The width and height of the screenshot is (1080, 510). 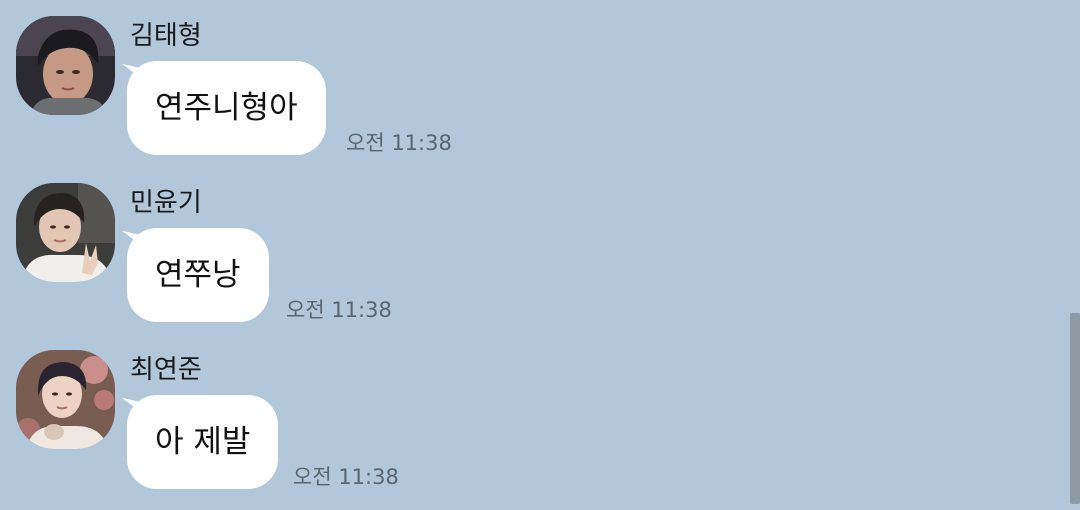 I want to click on scrollbar-thumb, so click(x=1075, y=408).